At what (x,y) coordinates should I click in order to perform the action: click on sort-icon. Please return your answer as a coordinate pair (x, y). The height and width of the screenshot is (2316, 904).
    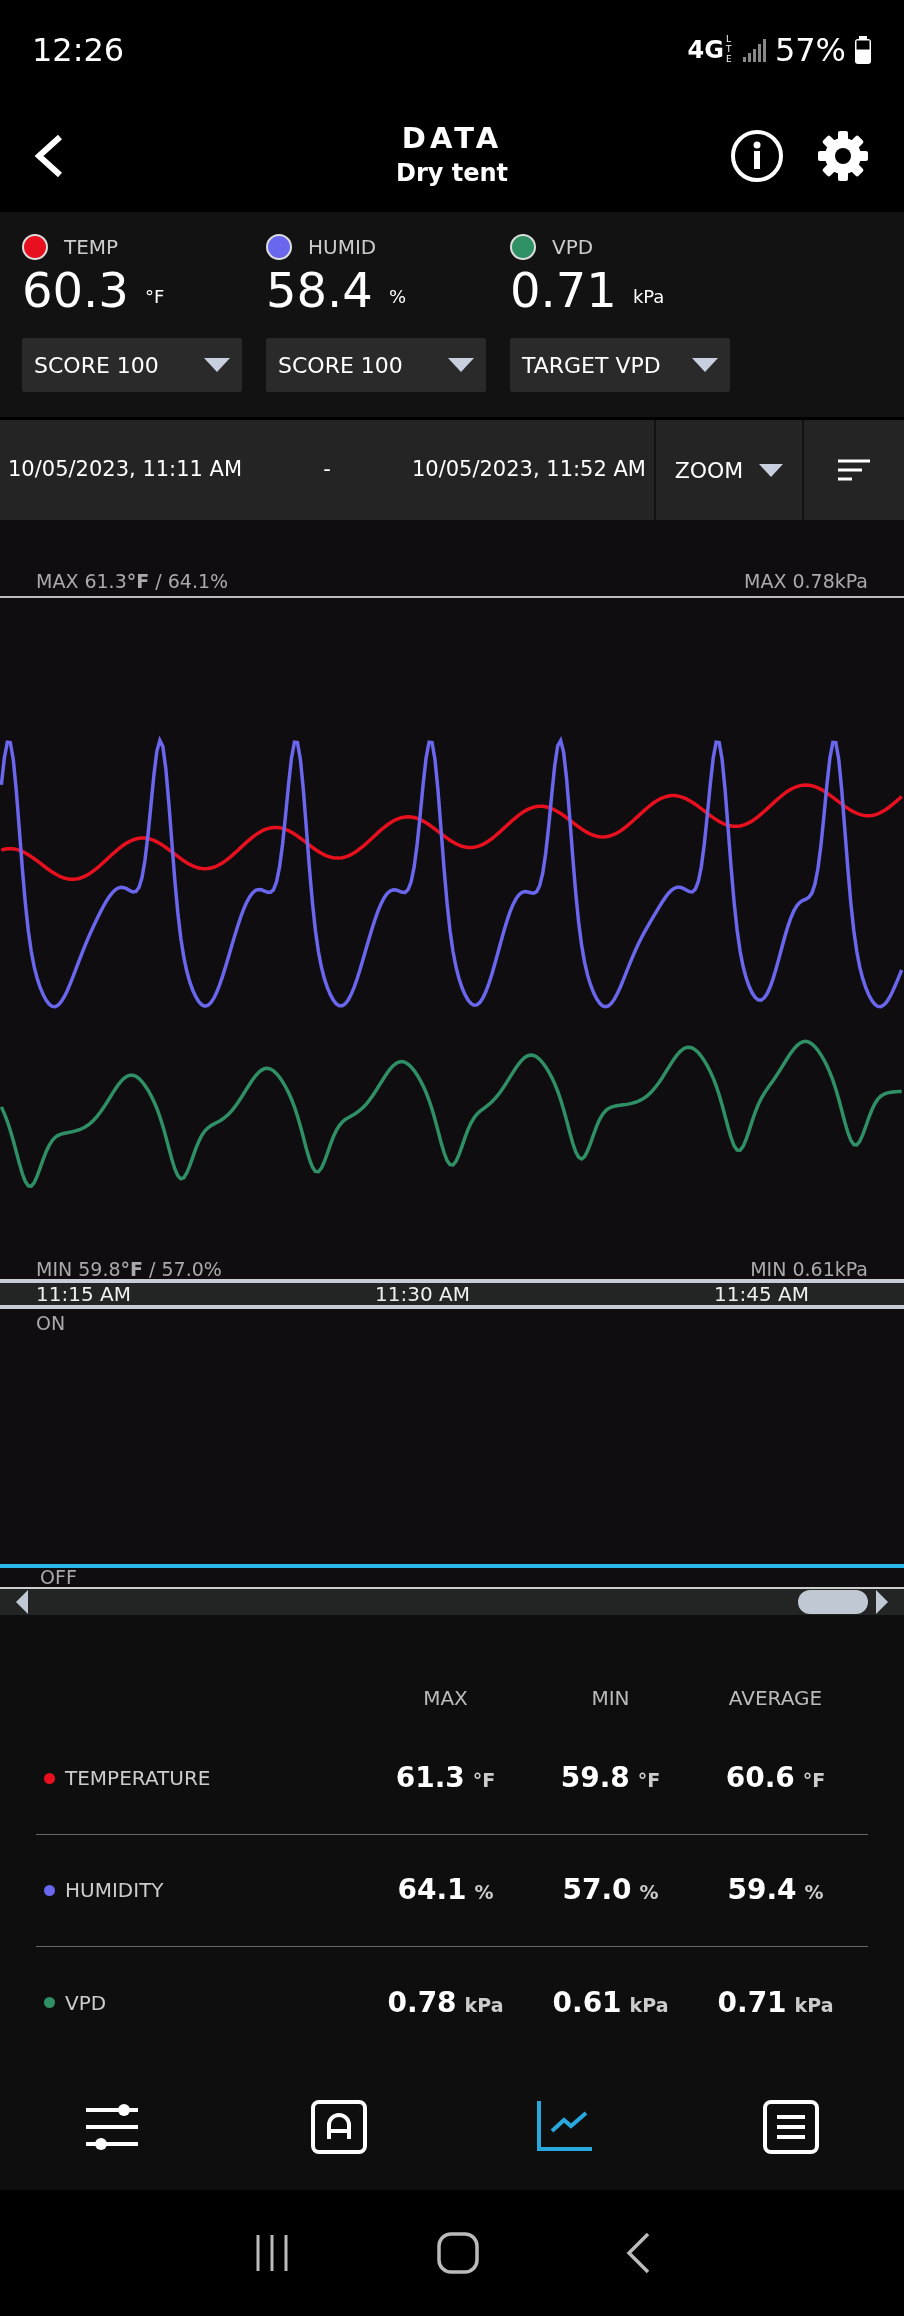
    Looking at the image, I should click on (854, 470).